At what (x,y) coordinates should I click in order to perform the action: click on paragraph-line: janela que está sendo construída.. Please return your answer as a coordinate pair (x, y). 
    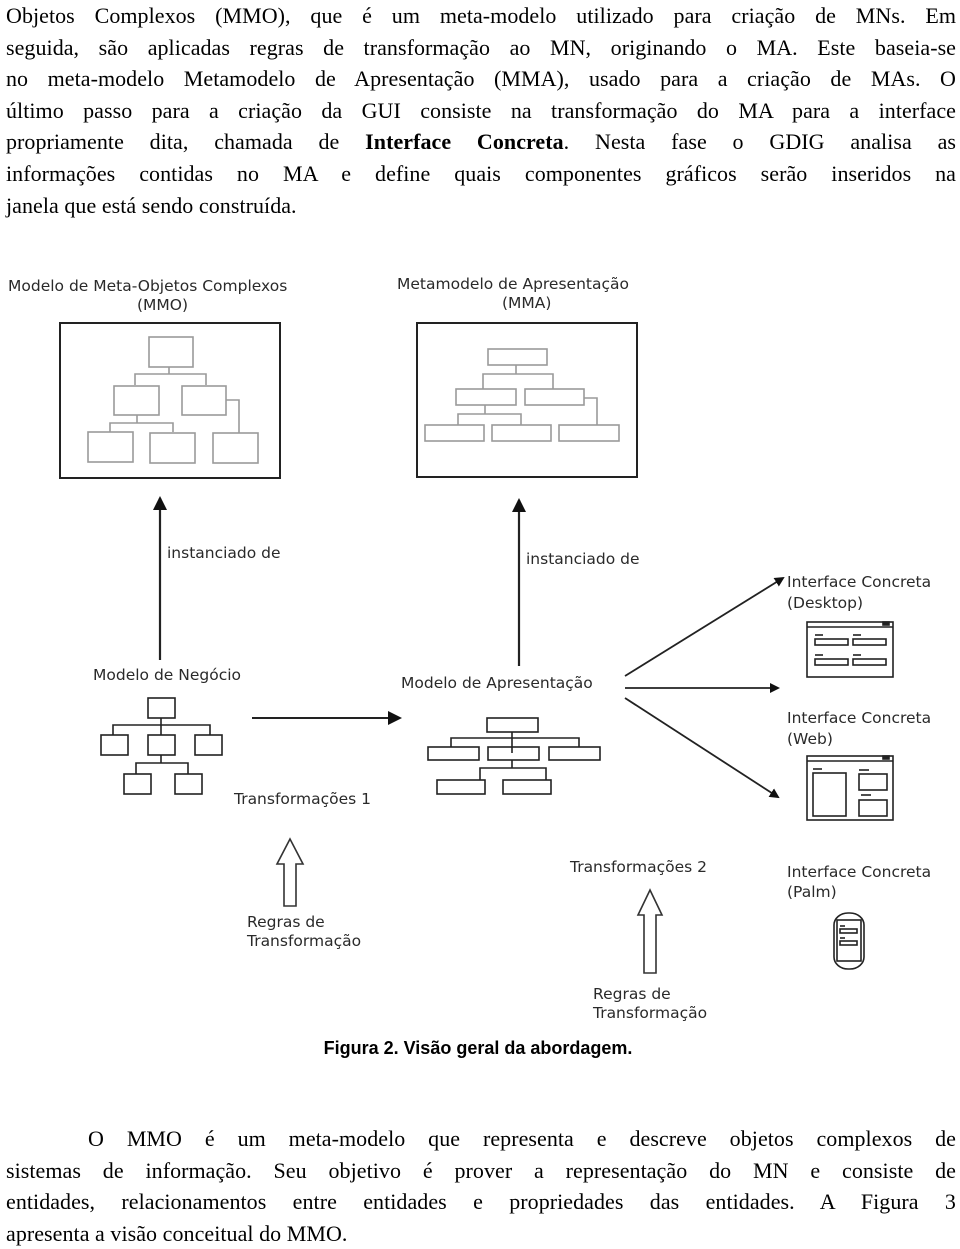
    Looking at the image, I should click on (151, 205).